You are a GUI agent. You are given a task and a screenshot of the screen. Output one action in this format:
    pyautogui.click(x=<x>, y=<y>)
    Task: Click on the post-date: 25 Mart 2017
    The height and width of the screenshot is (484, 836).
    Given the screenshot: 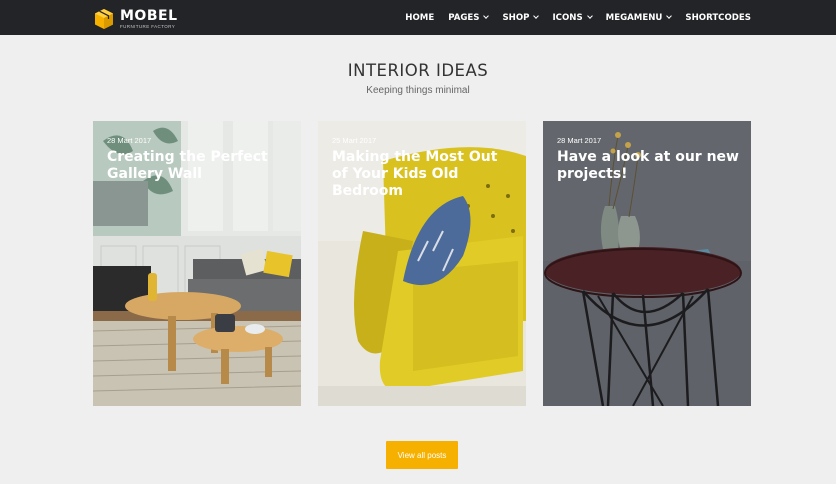 What is the action you would take?
    pyautogui.click(x=354, y=140)
    